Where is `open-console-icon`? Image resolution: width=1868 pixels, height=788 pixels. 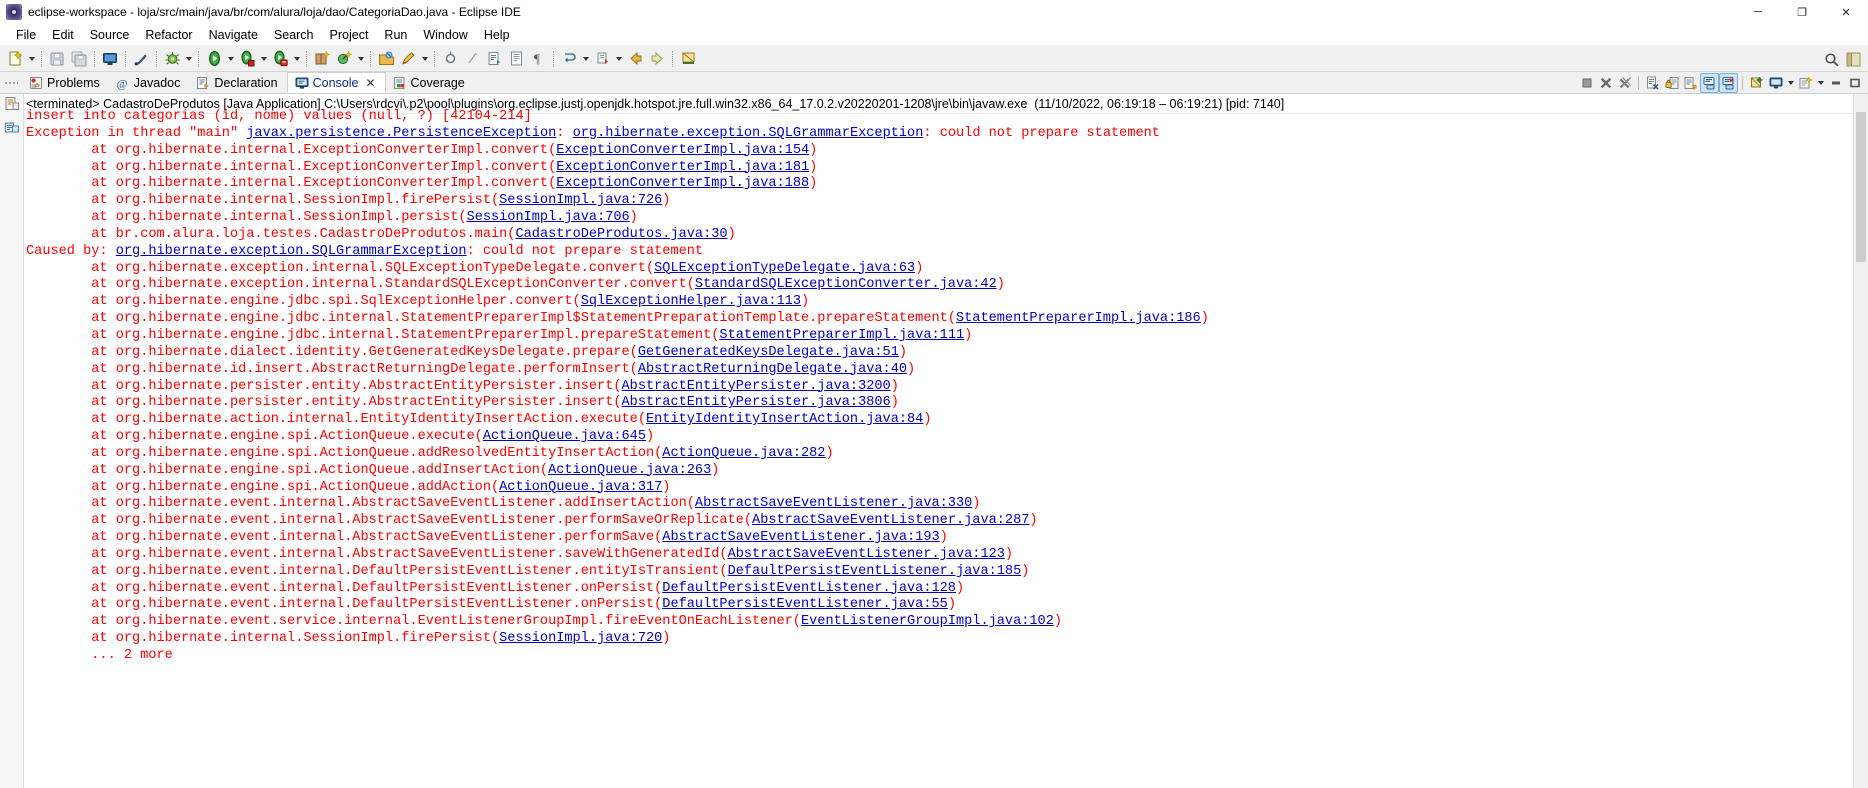
open-console-icon is located at coordinates (110, 59).